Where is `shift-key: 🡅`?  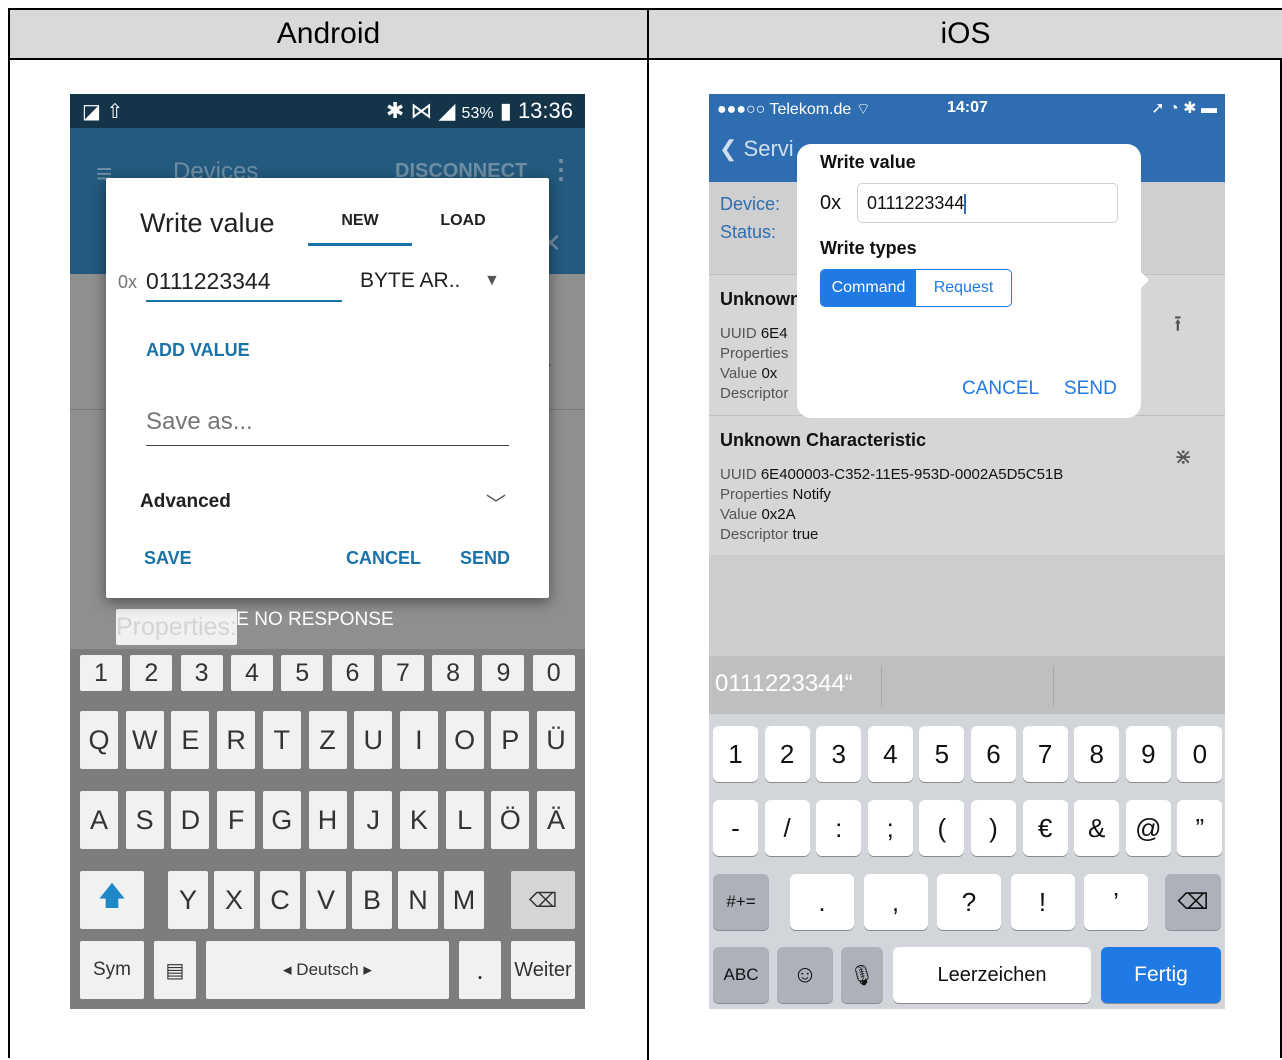
shift-key: 🡅 is located at coordinates (112, 900).